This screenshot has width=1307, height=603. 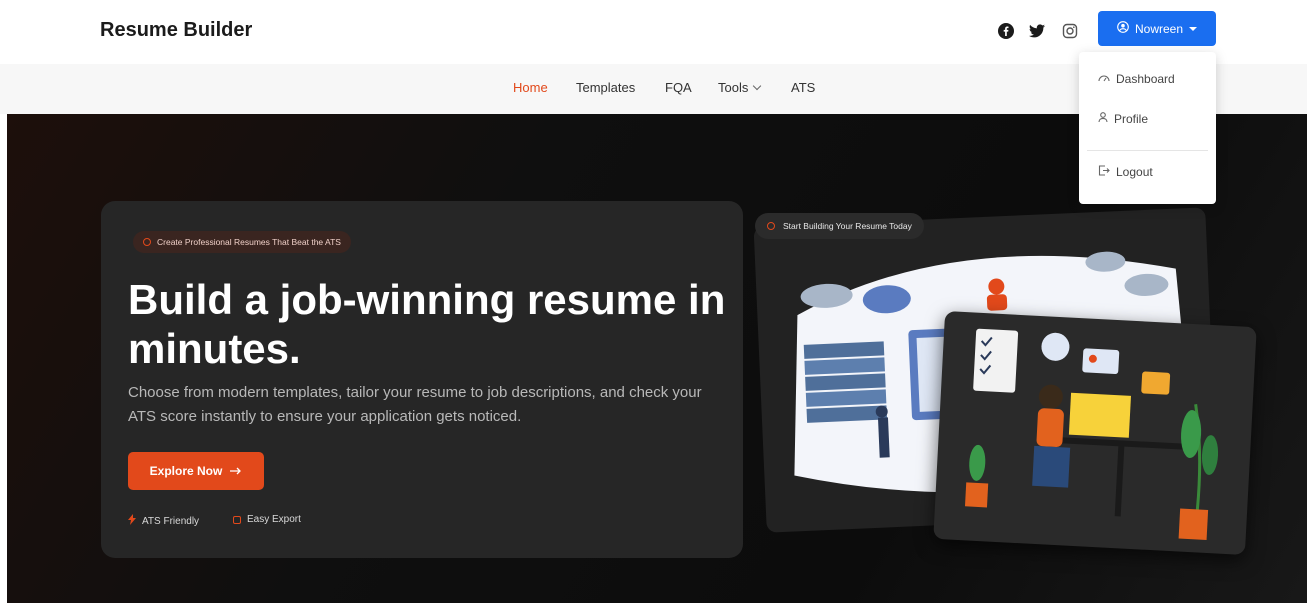 I want to click on caret-down-icon, so click(x=1193, y=28).